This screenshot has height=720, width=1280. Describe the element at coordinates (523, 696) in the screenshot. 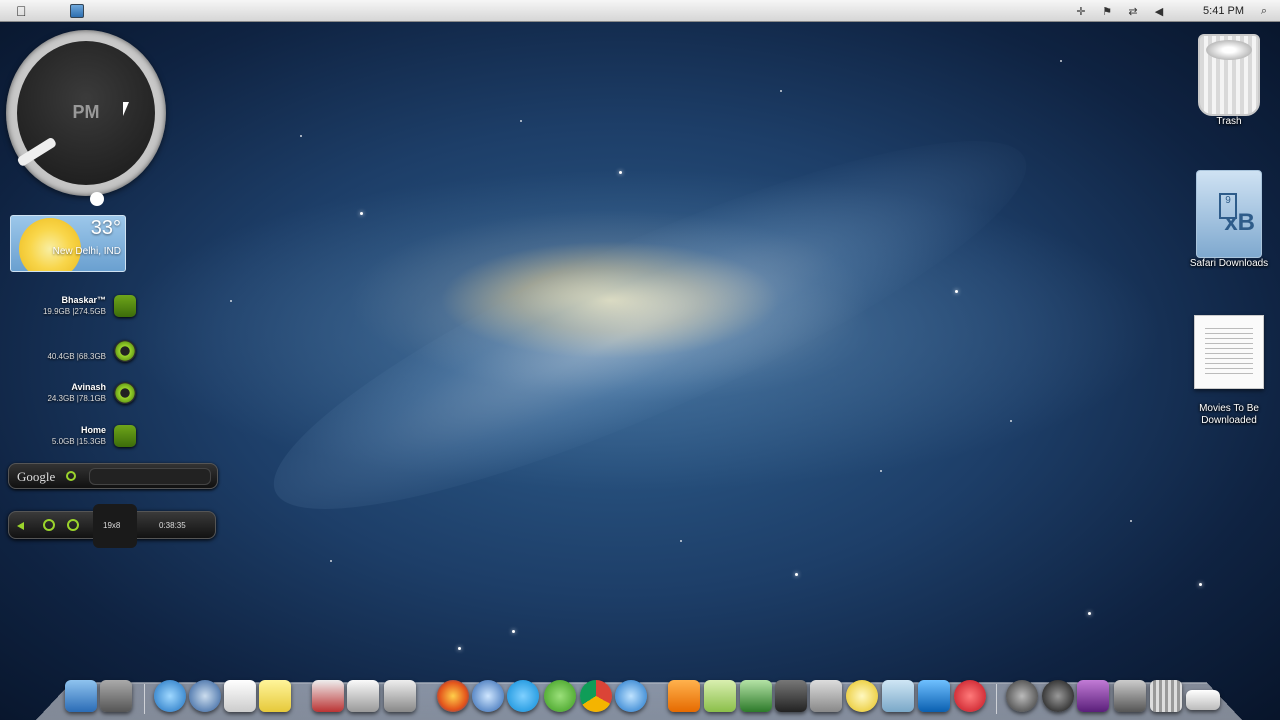

I see `skype-icon` at that location.